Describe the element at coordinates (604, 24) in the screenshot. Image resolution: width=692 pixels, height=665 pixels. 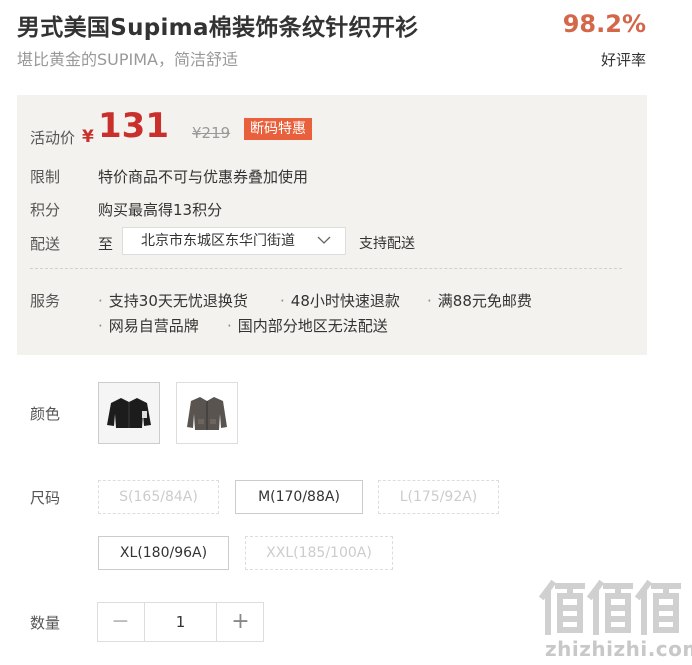
I see `rating-value: 98.2%` at that location.